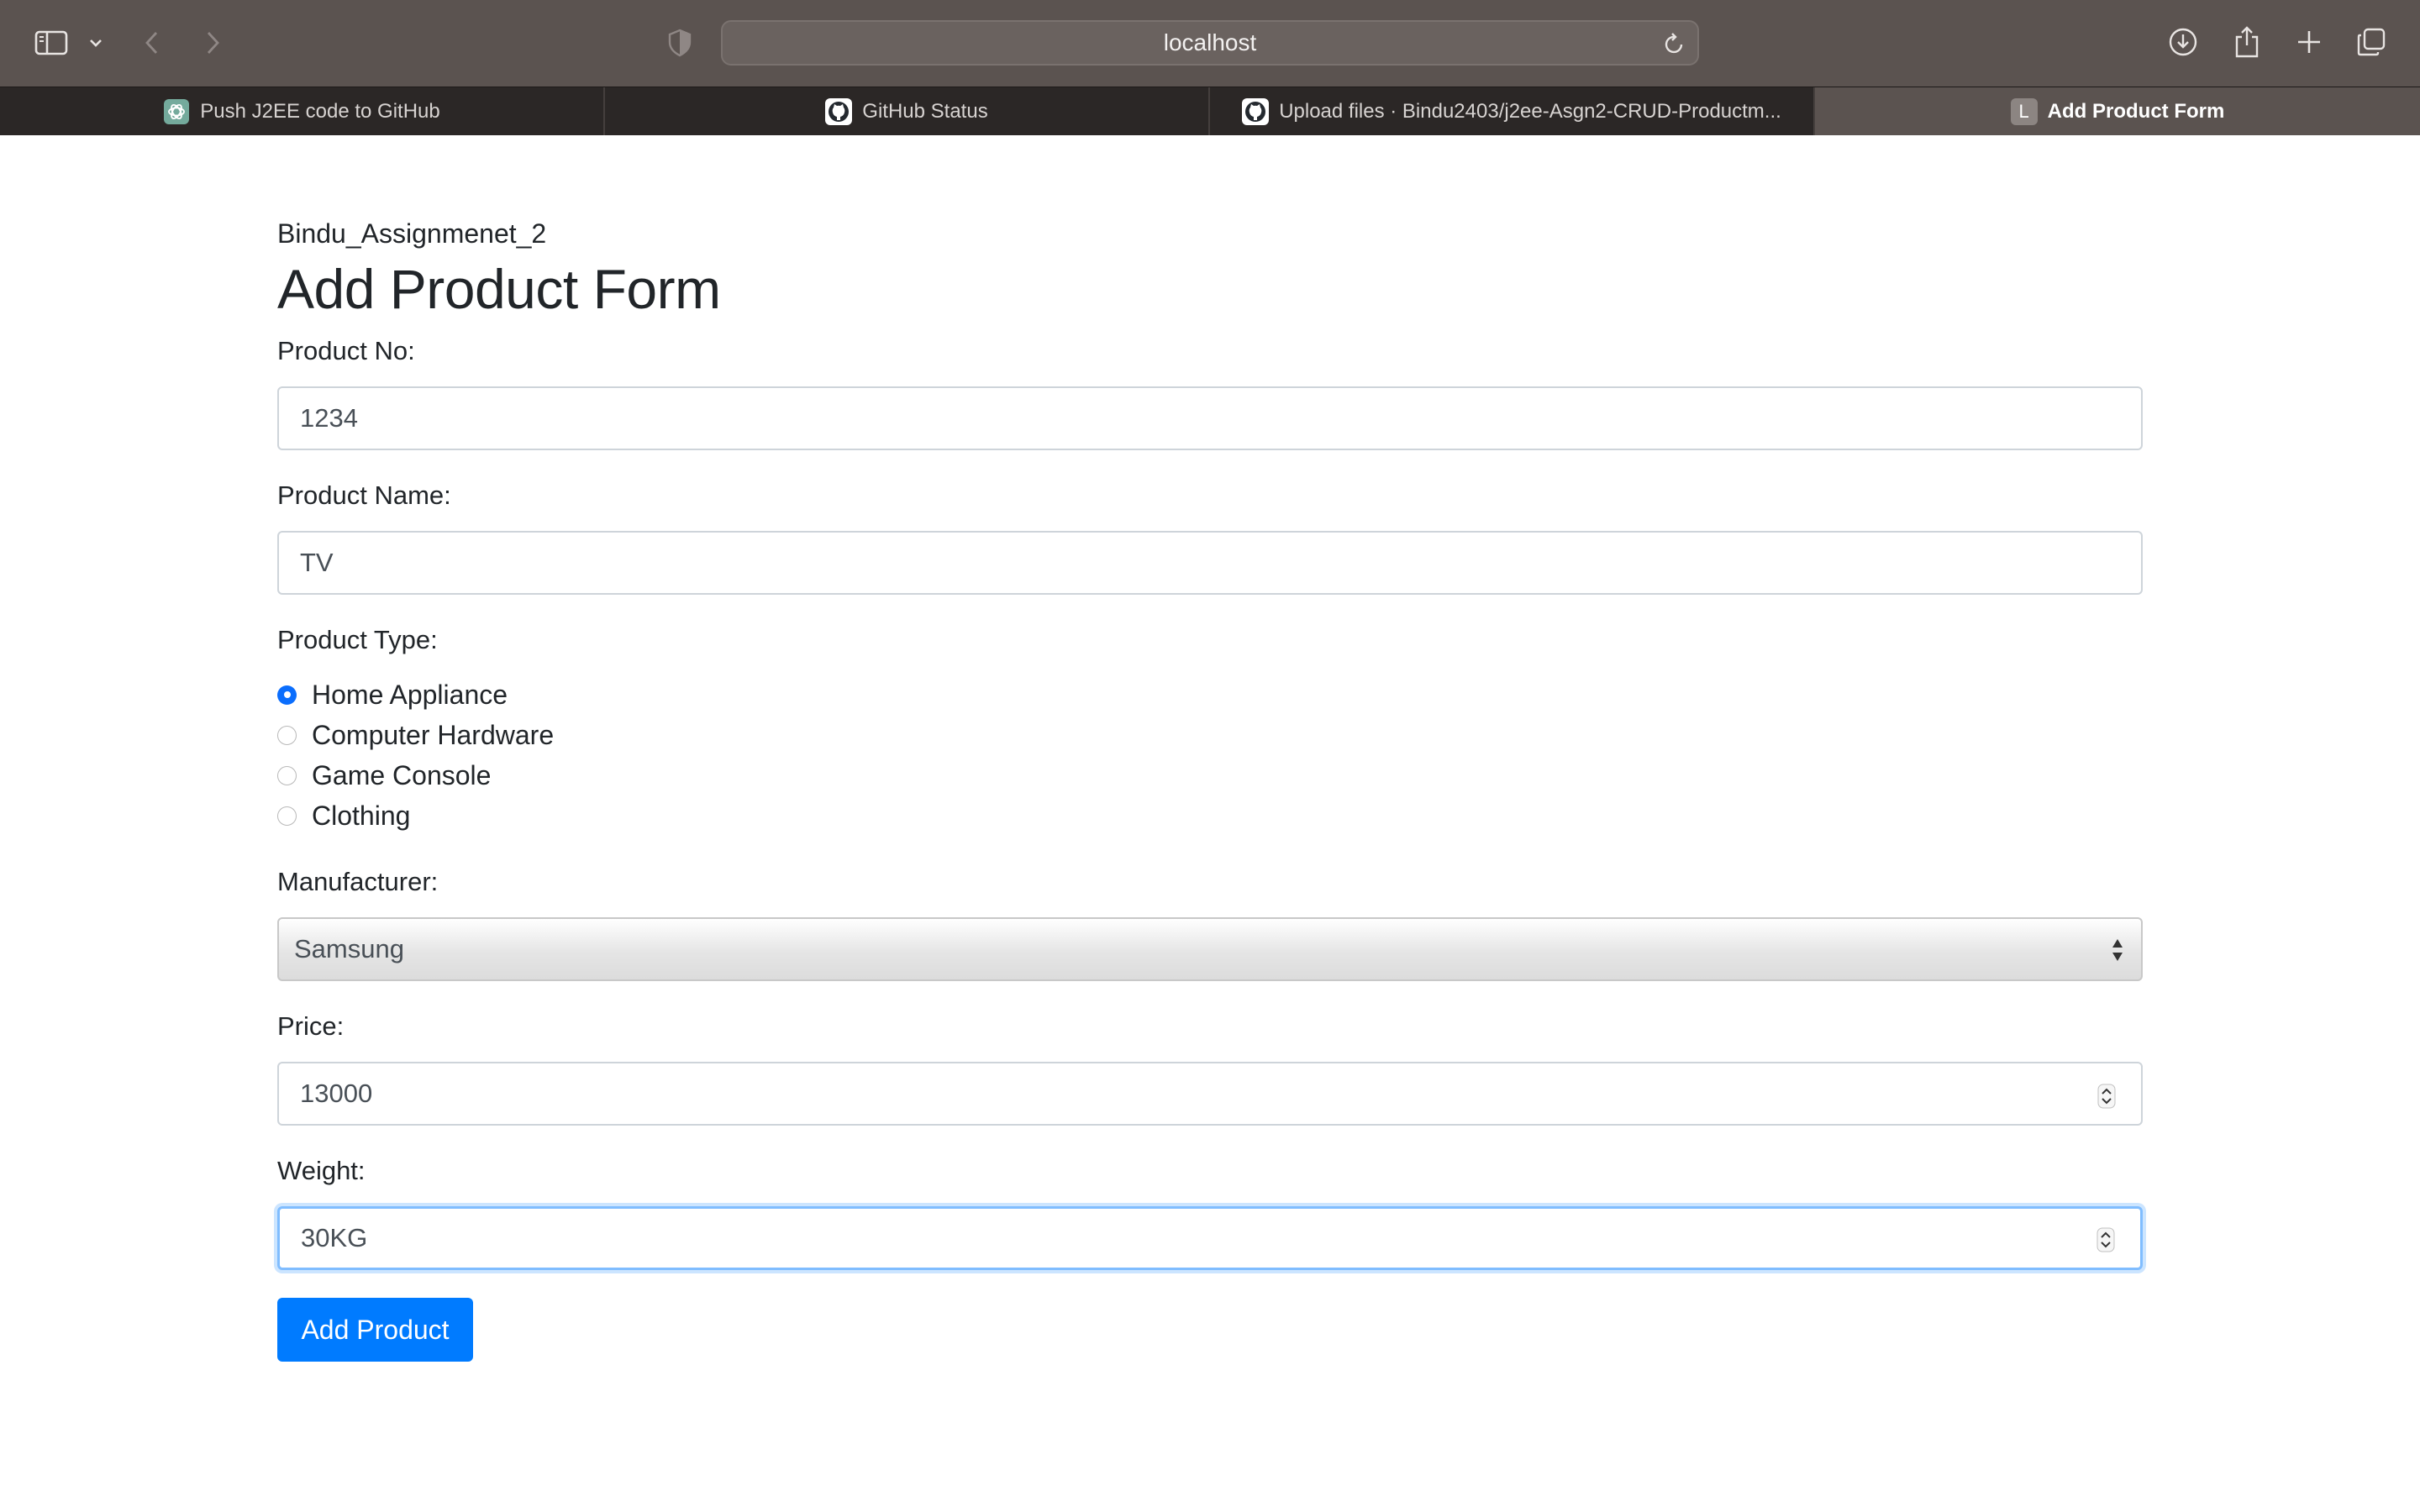 The height and width of the screenshot is (1512, 2420). Describe the element at coordinates (311, 1026) in the screenshot. I see `price-label: Price:` at that location.